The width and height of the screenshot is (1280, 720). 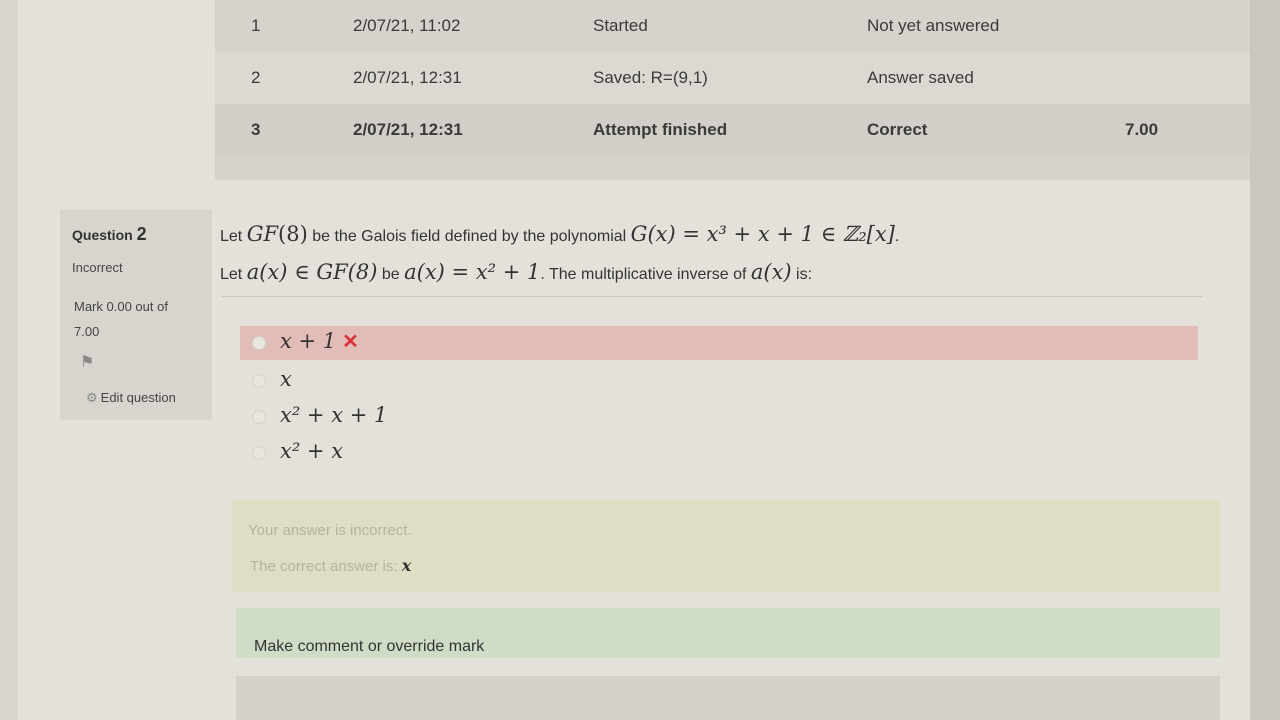 What do you see at coordinates (326, 566) in the screenshot?
I see `feedback-correct-prefix: The correct answer is:` at bounding box center [326, 566].